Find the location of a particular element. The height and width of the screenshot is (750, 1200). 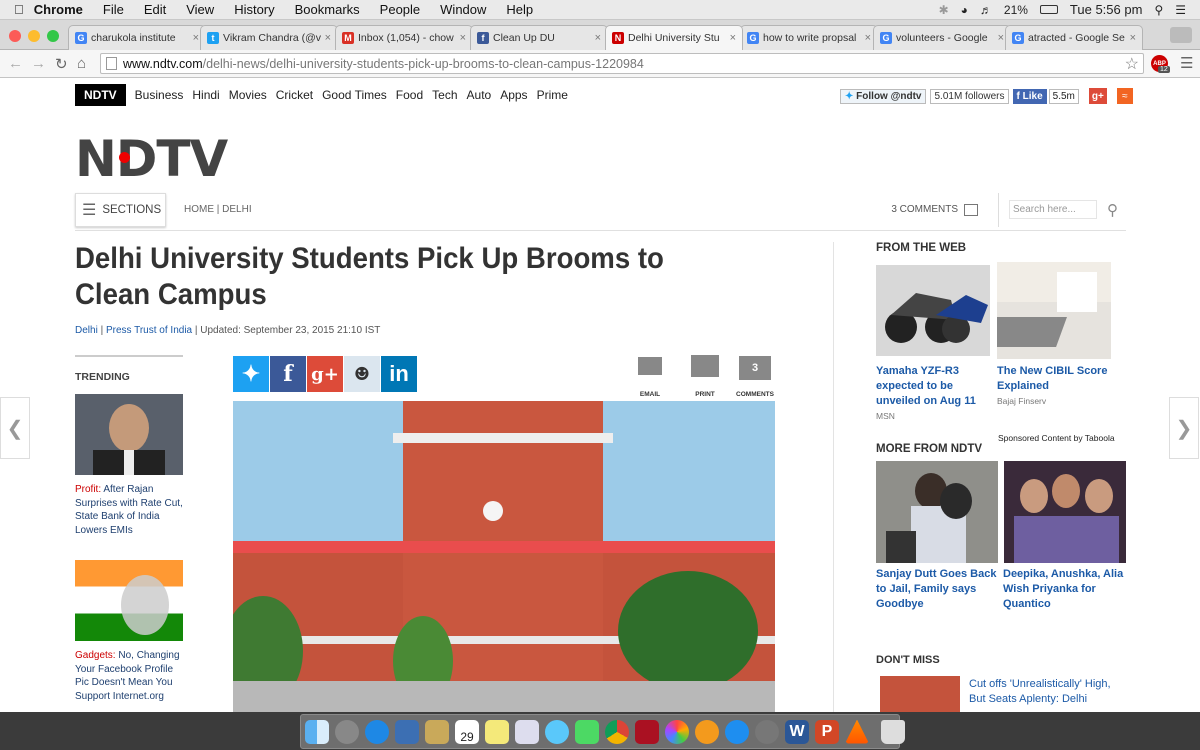

photo-booth-icon is located at coordinates (647, 731).